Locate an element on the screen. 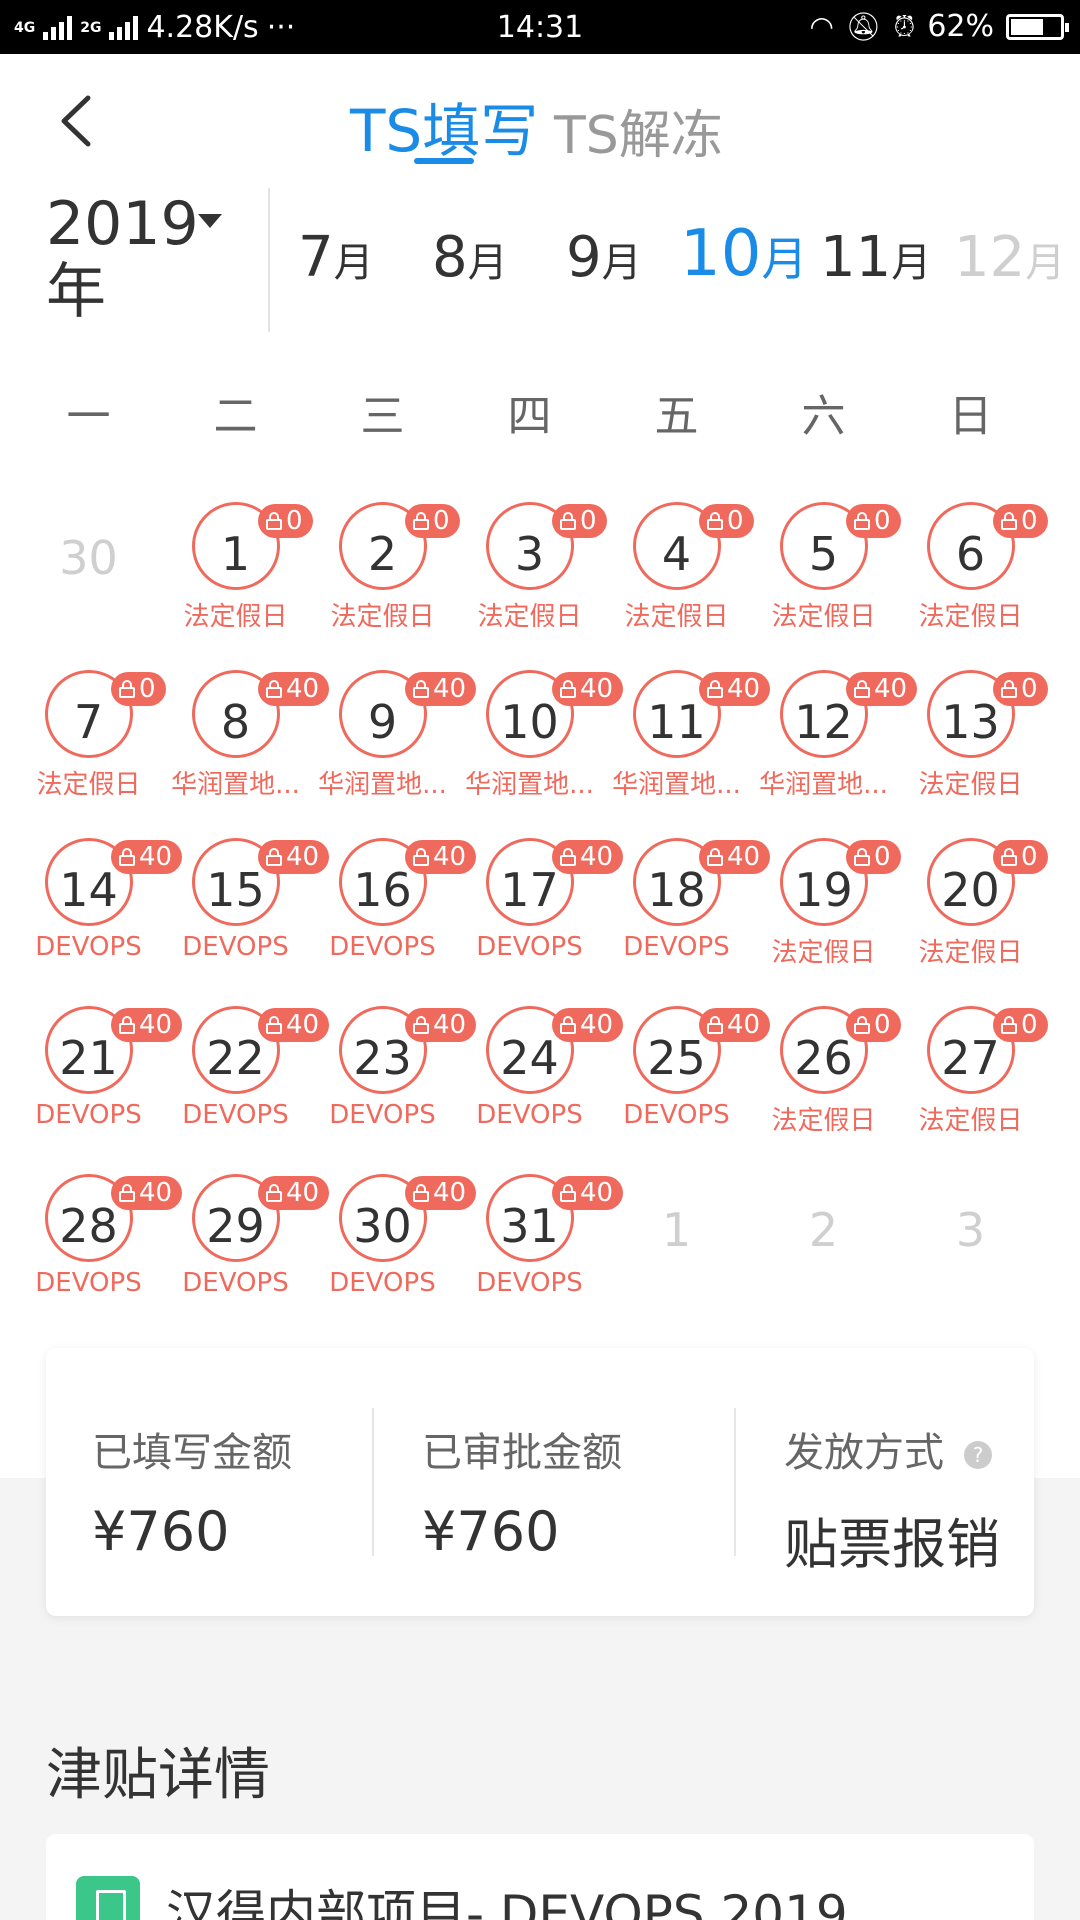 The width and height of the screenshot is (1080, 1920). weekday-label: 三 is located at coordinates (382, 416).